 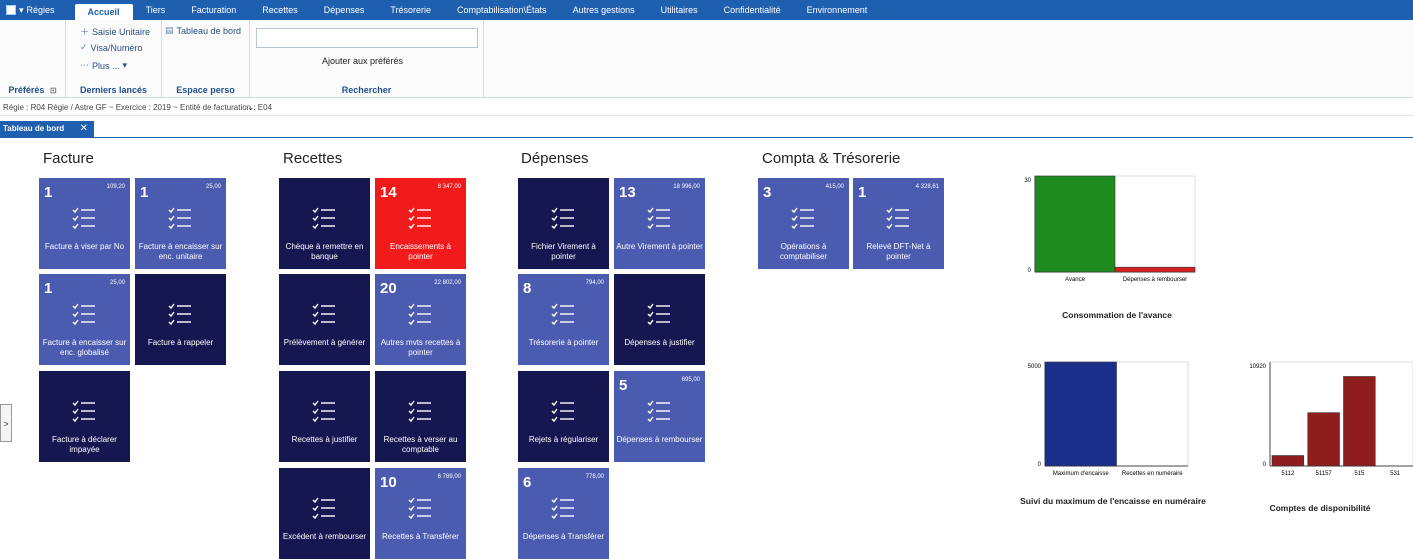 I want to click on tab-comptabilisation-tats: Comptabilisation\États, so click(x=502, y=10).